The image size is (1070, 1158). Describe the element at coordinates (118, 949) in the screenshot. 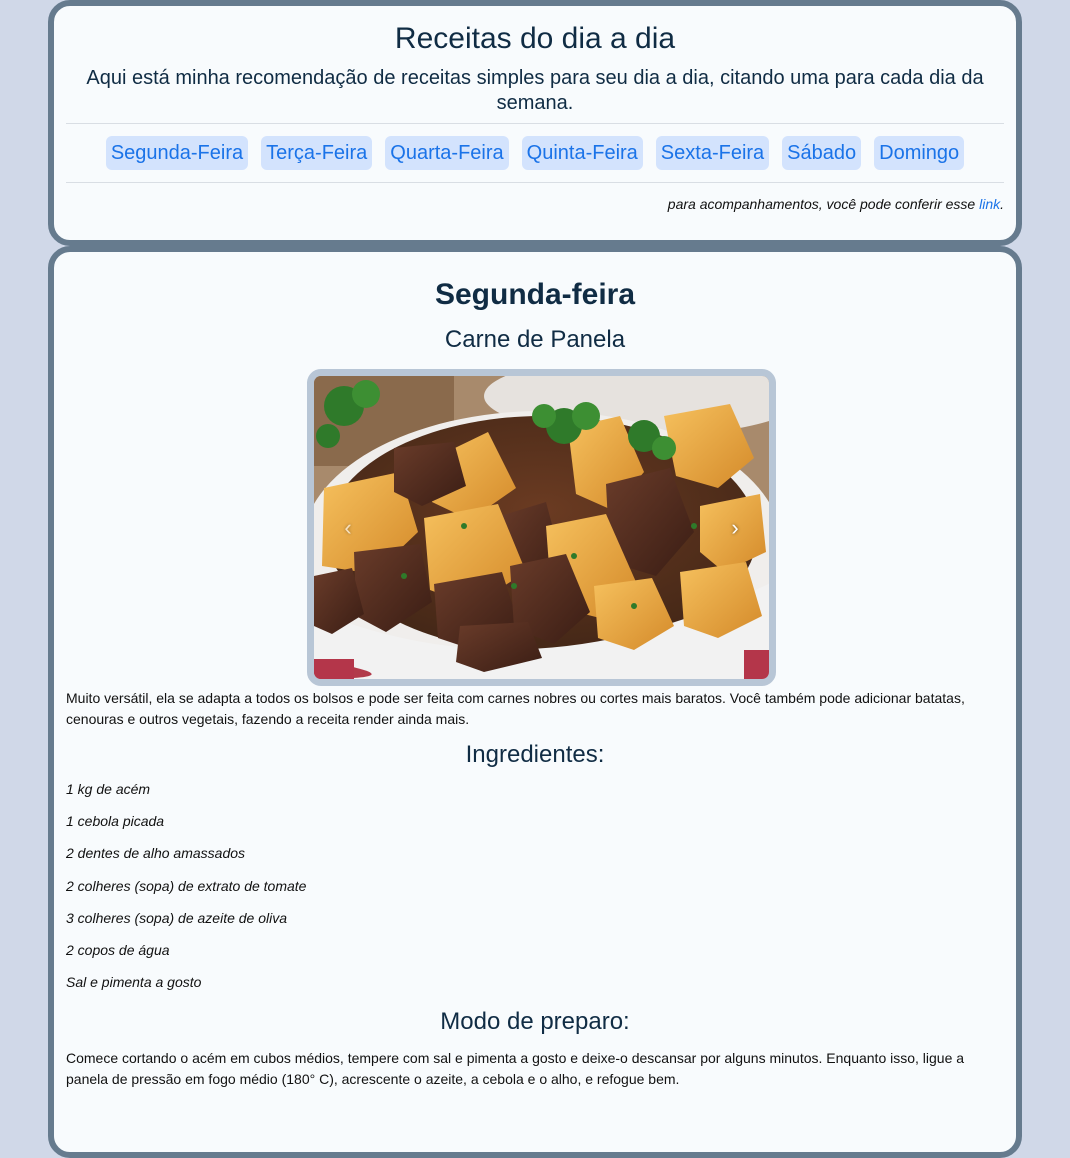

I see `ingredient-item: 2 copos de água` at that location.